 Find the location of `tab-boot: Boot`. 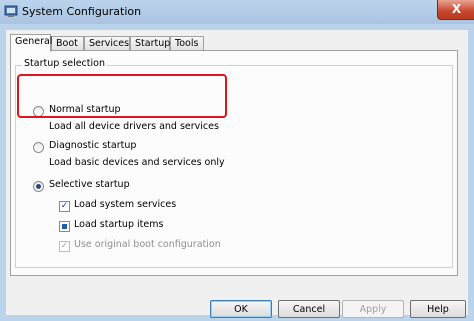

tab-boot: Boot is located at coordinates (67, 43).